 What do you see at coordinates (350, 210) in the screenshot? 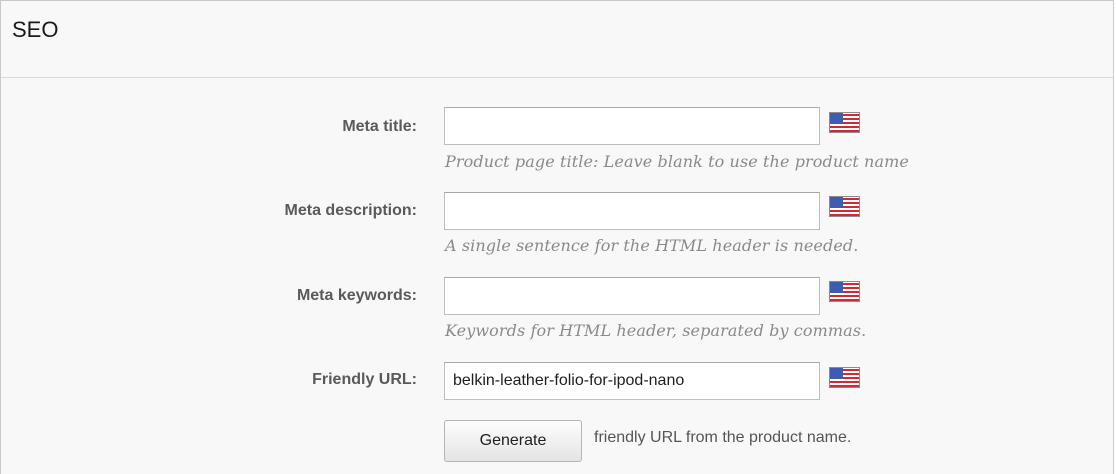
I see `meta-description-label: Meta description:` at bounding box center [350, 210].